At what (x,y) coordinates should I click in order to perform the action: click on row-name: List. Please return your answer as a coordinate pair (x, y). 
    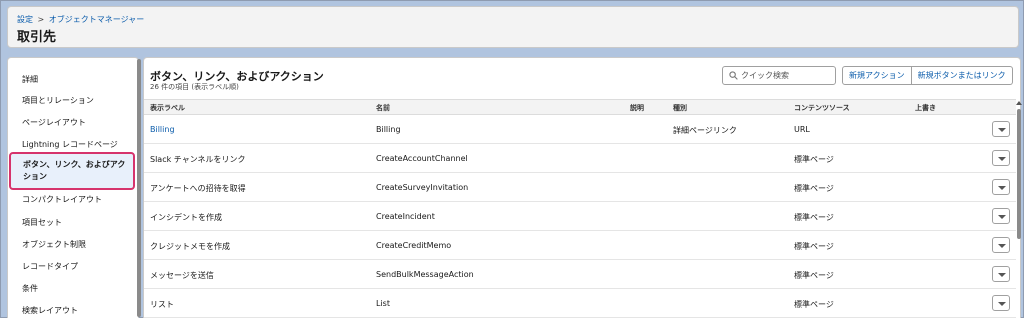
    Looking at the image, I should click on (383, 303).